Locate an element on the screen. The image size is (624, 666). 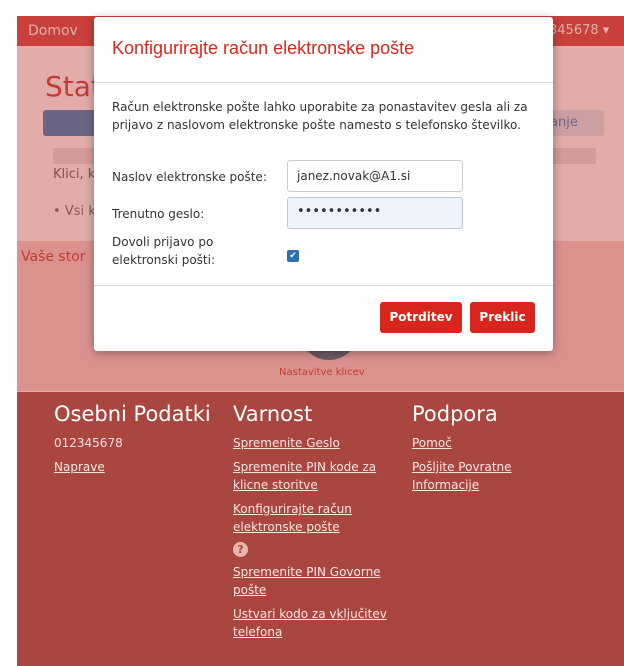
cancel-button: Preklic is located at coordinates (502, 317).